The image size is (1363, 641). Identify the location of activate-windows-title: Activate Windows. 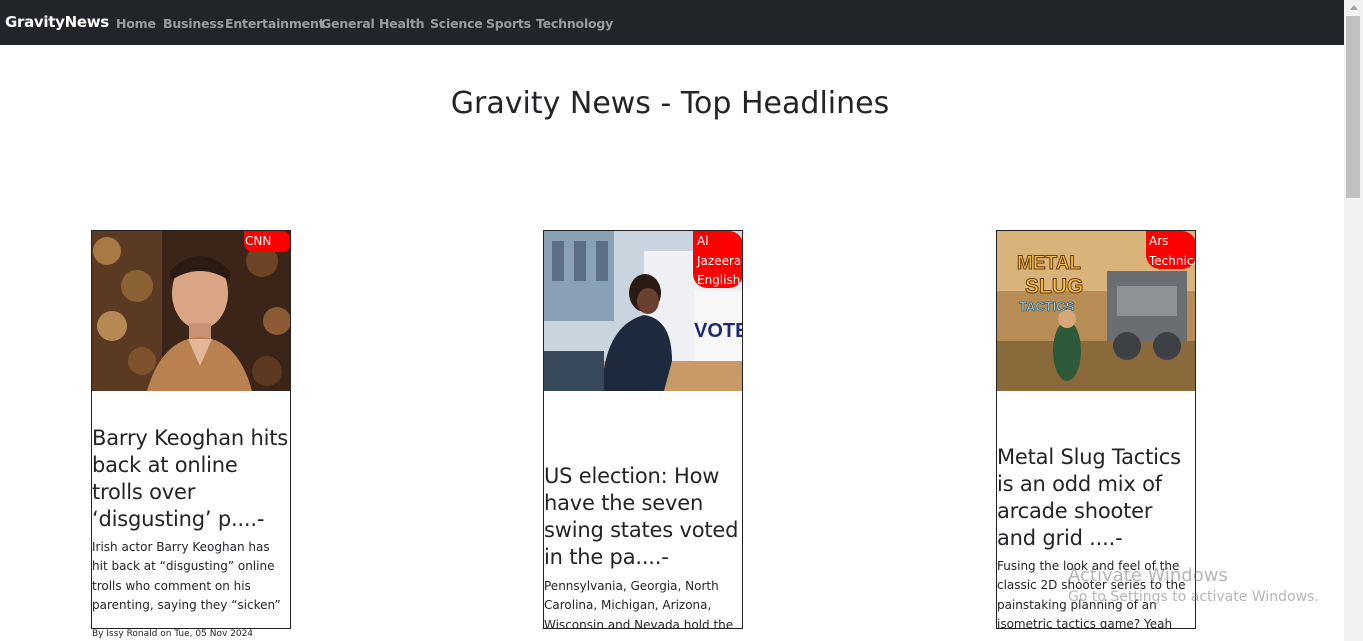
(1148, 575).